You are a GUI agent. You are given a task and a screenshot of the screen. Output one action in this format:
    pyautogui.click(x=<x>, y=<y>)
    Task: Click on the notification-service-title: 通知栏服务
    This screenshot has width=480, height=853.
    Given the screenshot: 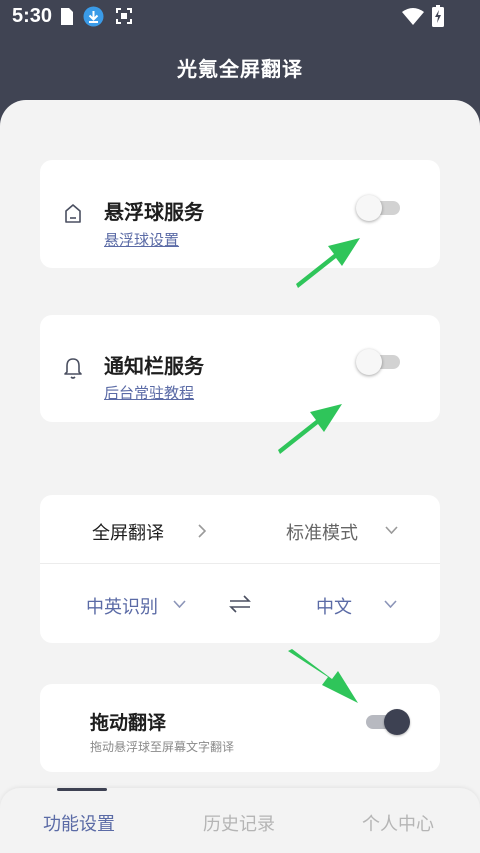 What is the action you would take?
    pyautogui.click(x=154, y=366)
    